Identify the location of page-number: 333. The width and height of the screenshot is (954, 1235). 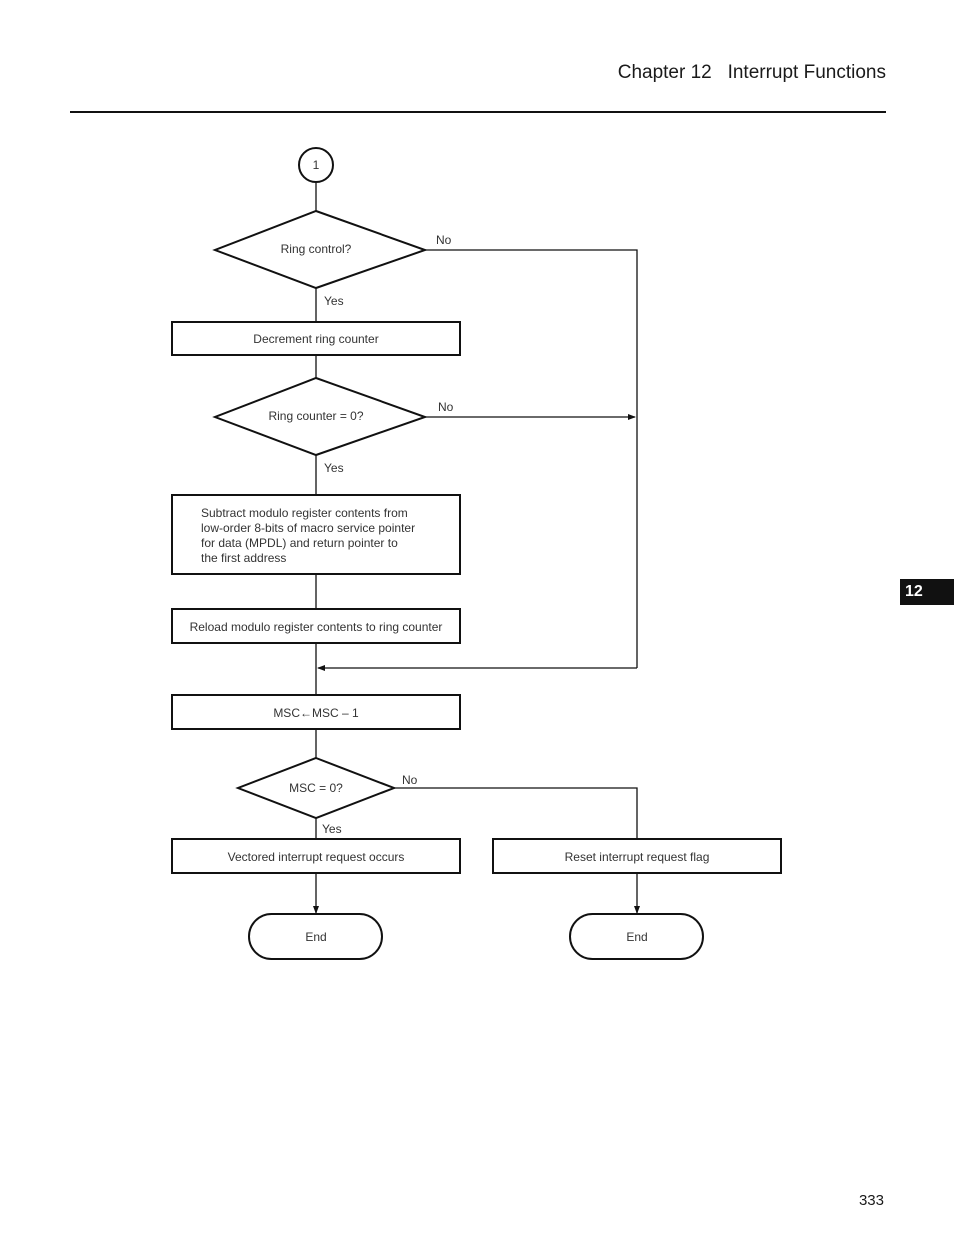
(871, 1200).